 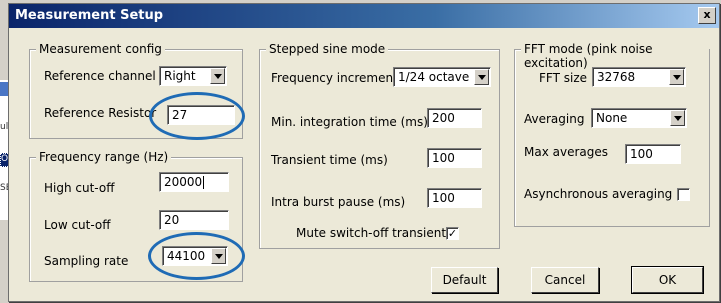 I want to click on fft-size-select: 32768, so click(x=639, y=77).